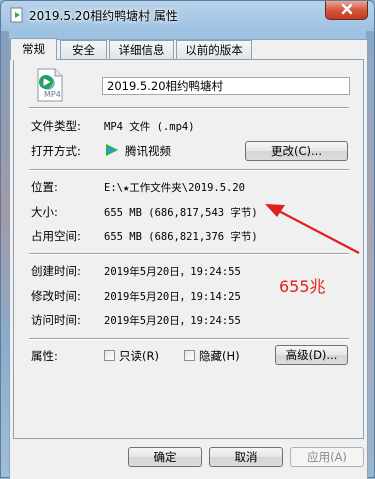  What do you see at coordinates (44, 187) in the screenshot?
I see `location-label: 位置:` at bounding box center [44, 187].